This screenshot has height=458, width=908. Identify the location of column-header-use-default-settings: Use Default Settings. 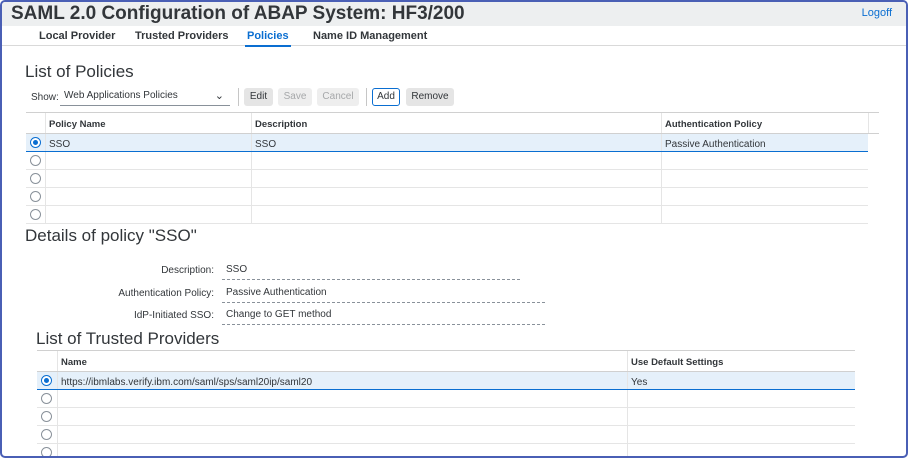
(741, 361).